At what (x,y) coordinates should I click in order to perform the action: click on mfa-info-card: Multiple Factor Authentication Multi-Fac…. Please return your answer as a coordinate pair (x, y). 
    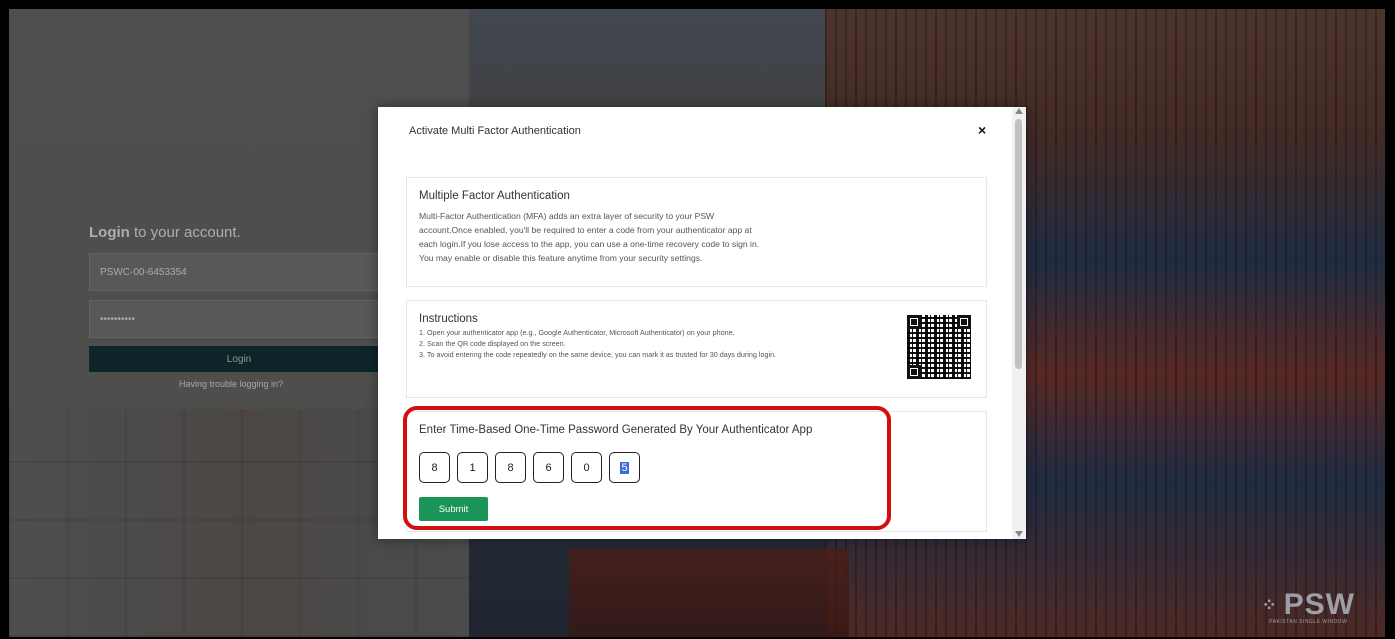
    Looking at the image, I should click on (696, 232).